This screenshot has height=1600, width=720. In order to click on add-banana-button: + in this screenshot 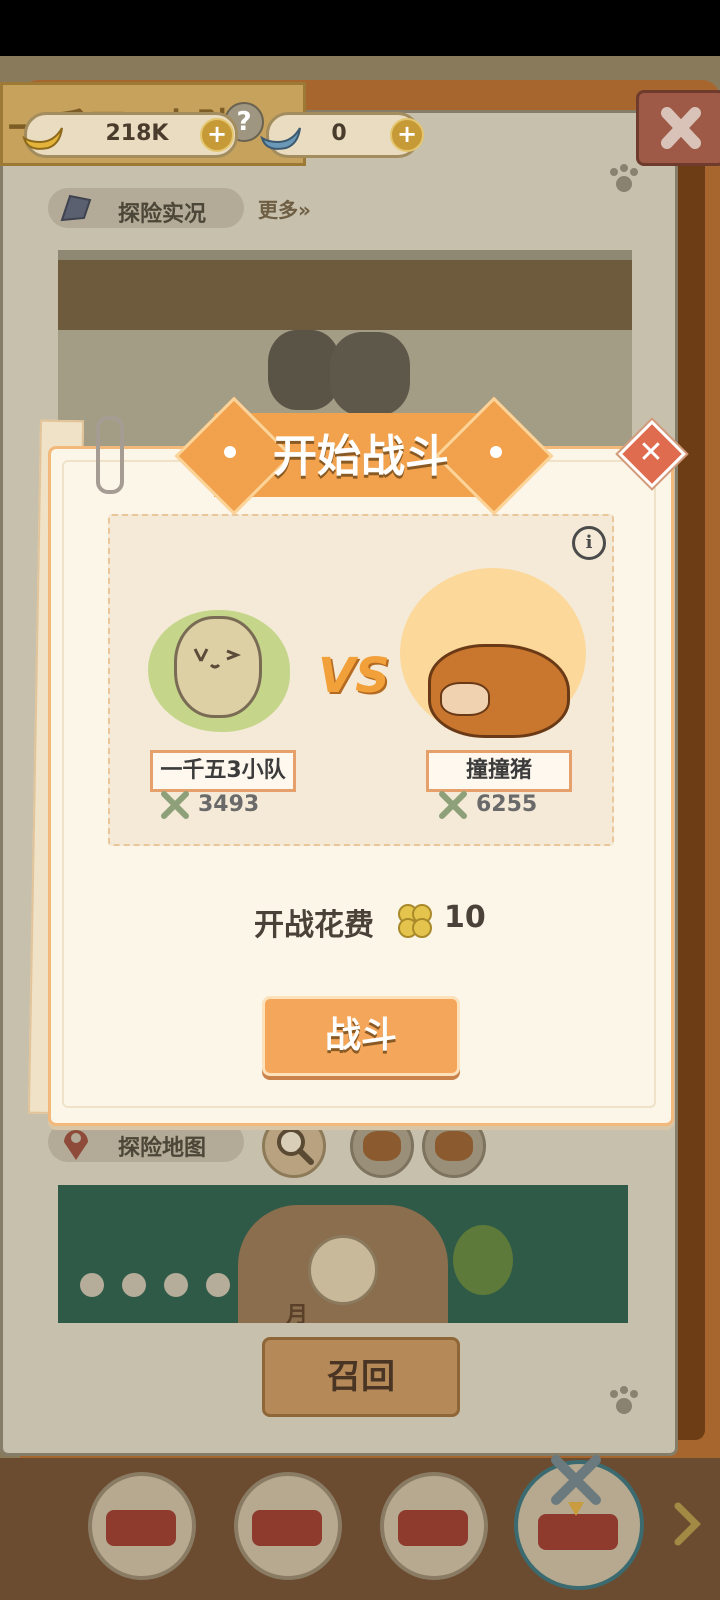, I will do `click(217, 135)`.